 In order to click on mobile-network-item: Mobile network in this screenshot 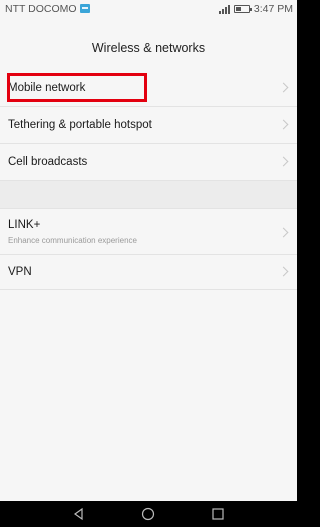, I will do `click(148, 88)`.